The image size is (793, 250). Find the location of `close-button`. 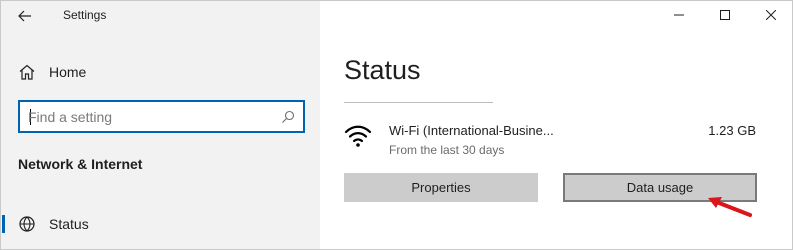

close-button is located at coordinates (770, 15).